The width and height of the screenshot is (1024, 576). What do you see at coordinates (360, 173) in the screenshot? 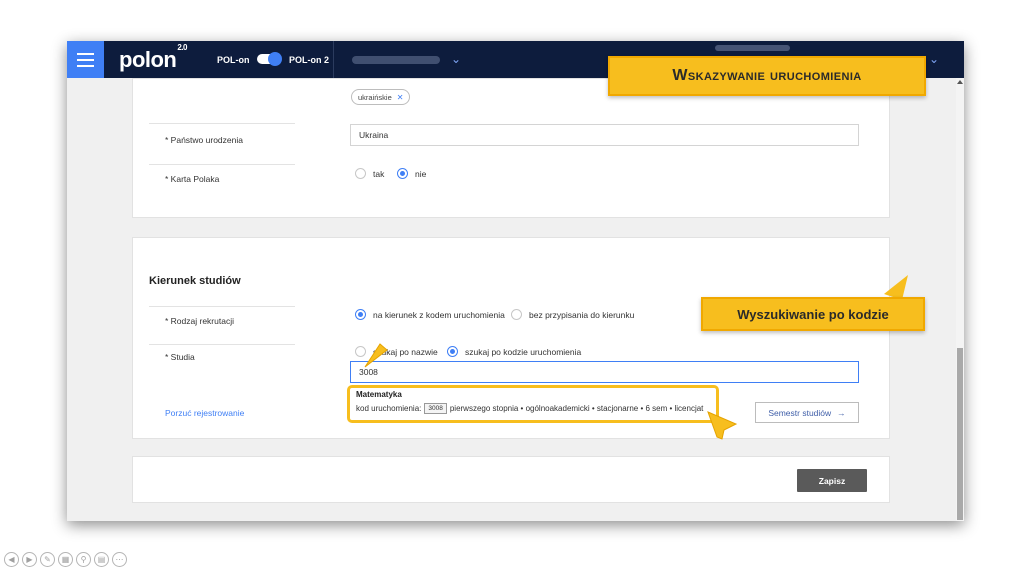
I see `radio-tak` at bounding box center [360, 173].